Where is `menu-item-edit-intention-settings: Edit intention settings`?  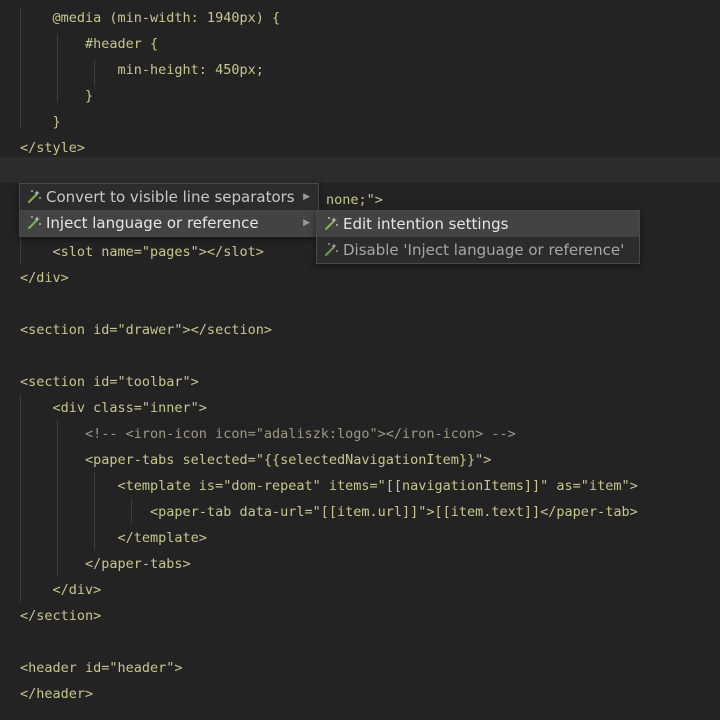
menu-item-edit-intention-settings: Edit intention settings is located at coordinates (478, 224).